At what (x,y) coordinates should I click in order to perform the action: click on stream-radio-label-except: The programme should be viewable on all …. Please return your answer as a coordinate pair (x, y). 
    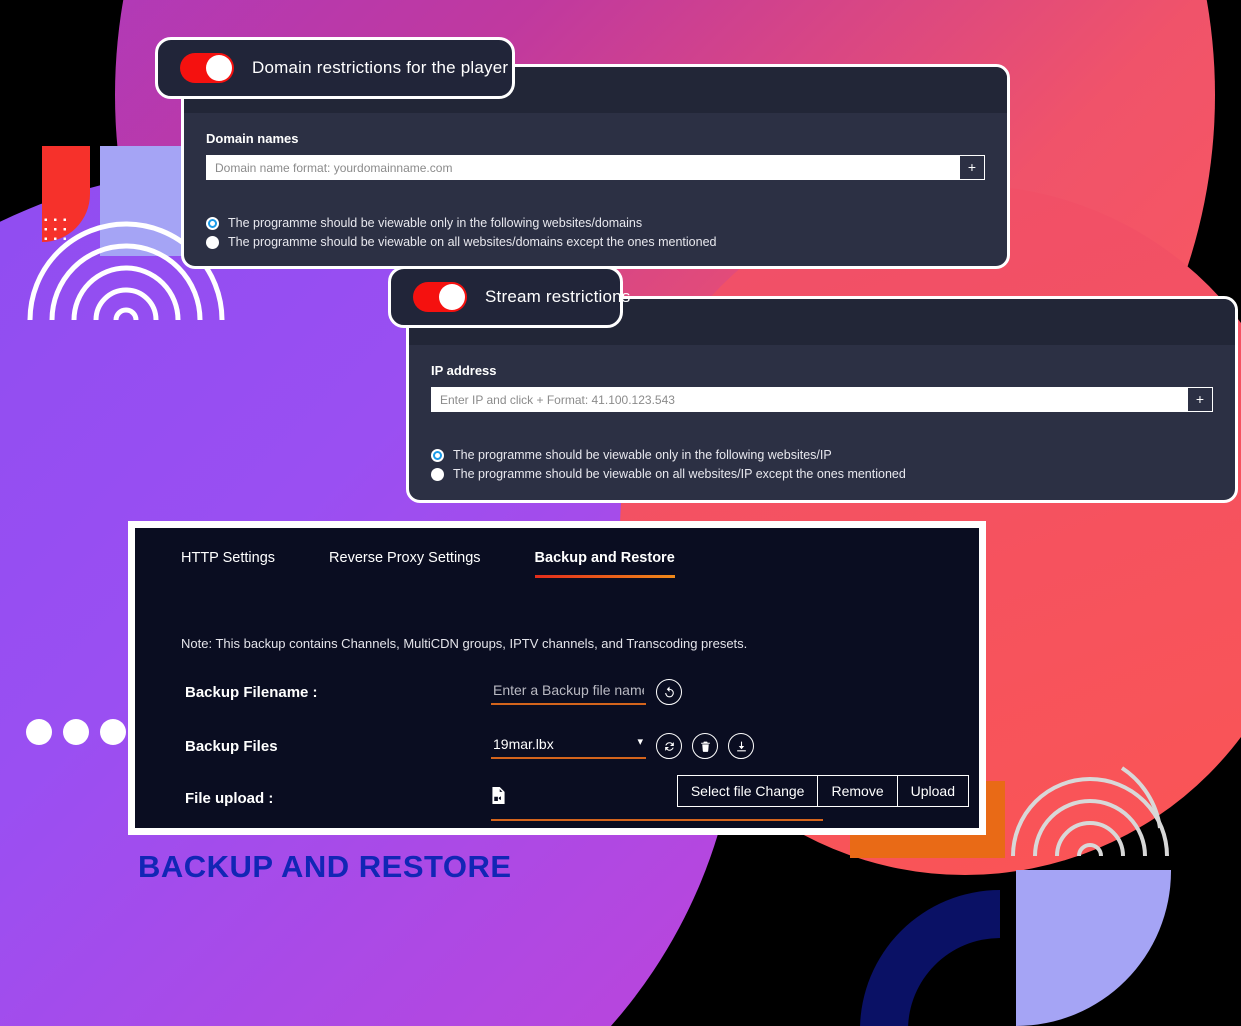
    Looking at the image, I should click on (679, 474).